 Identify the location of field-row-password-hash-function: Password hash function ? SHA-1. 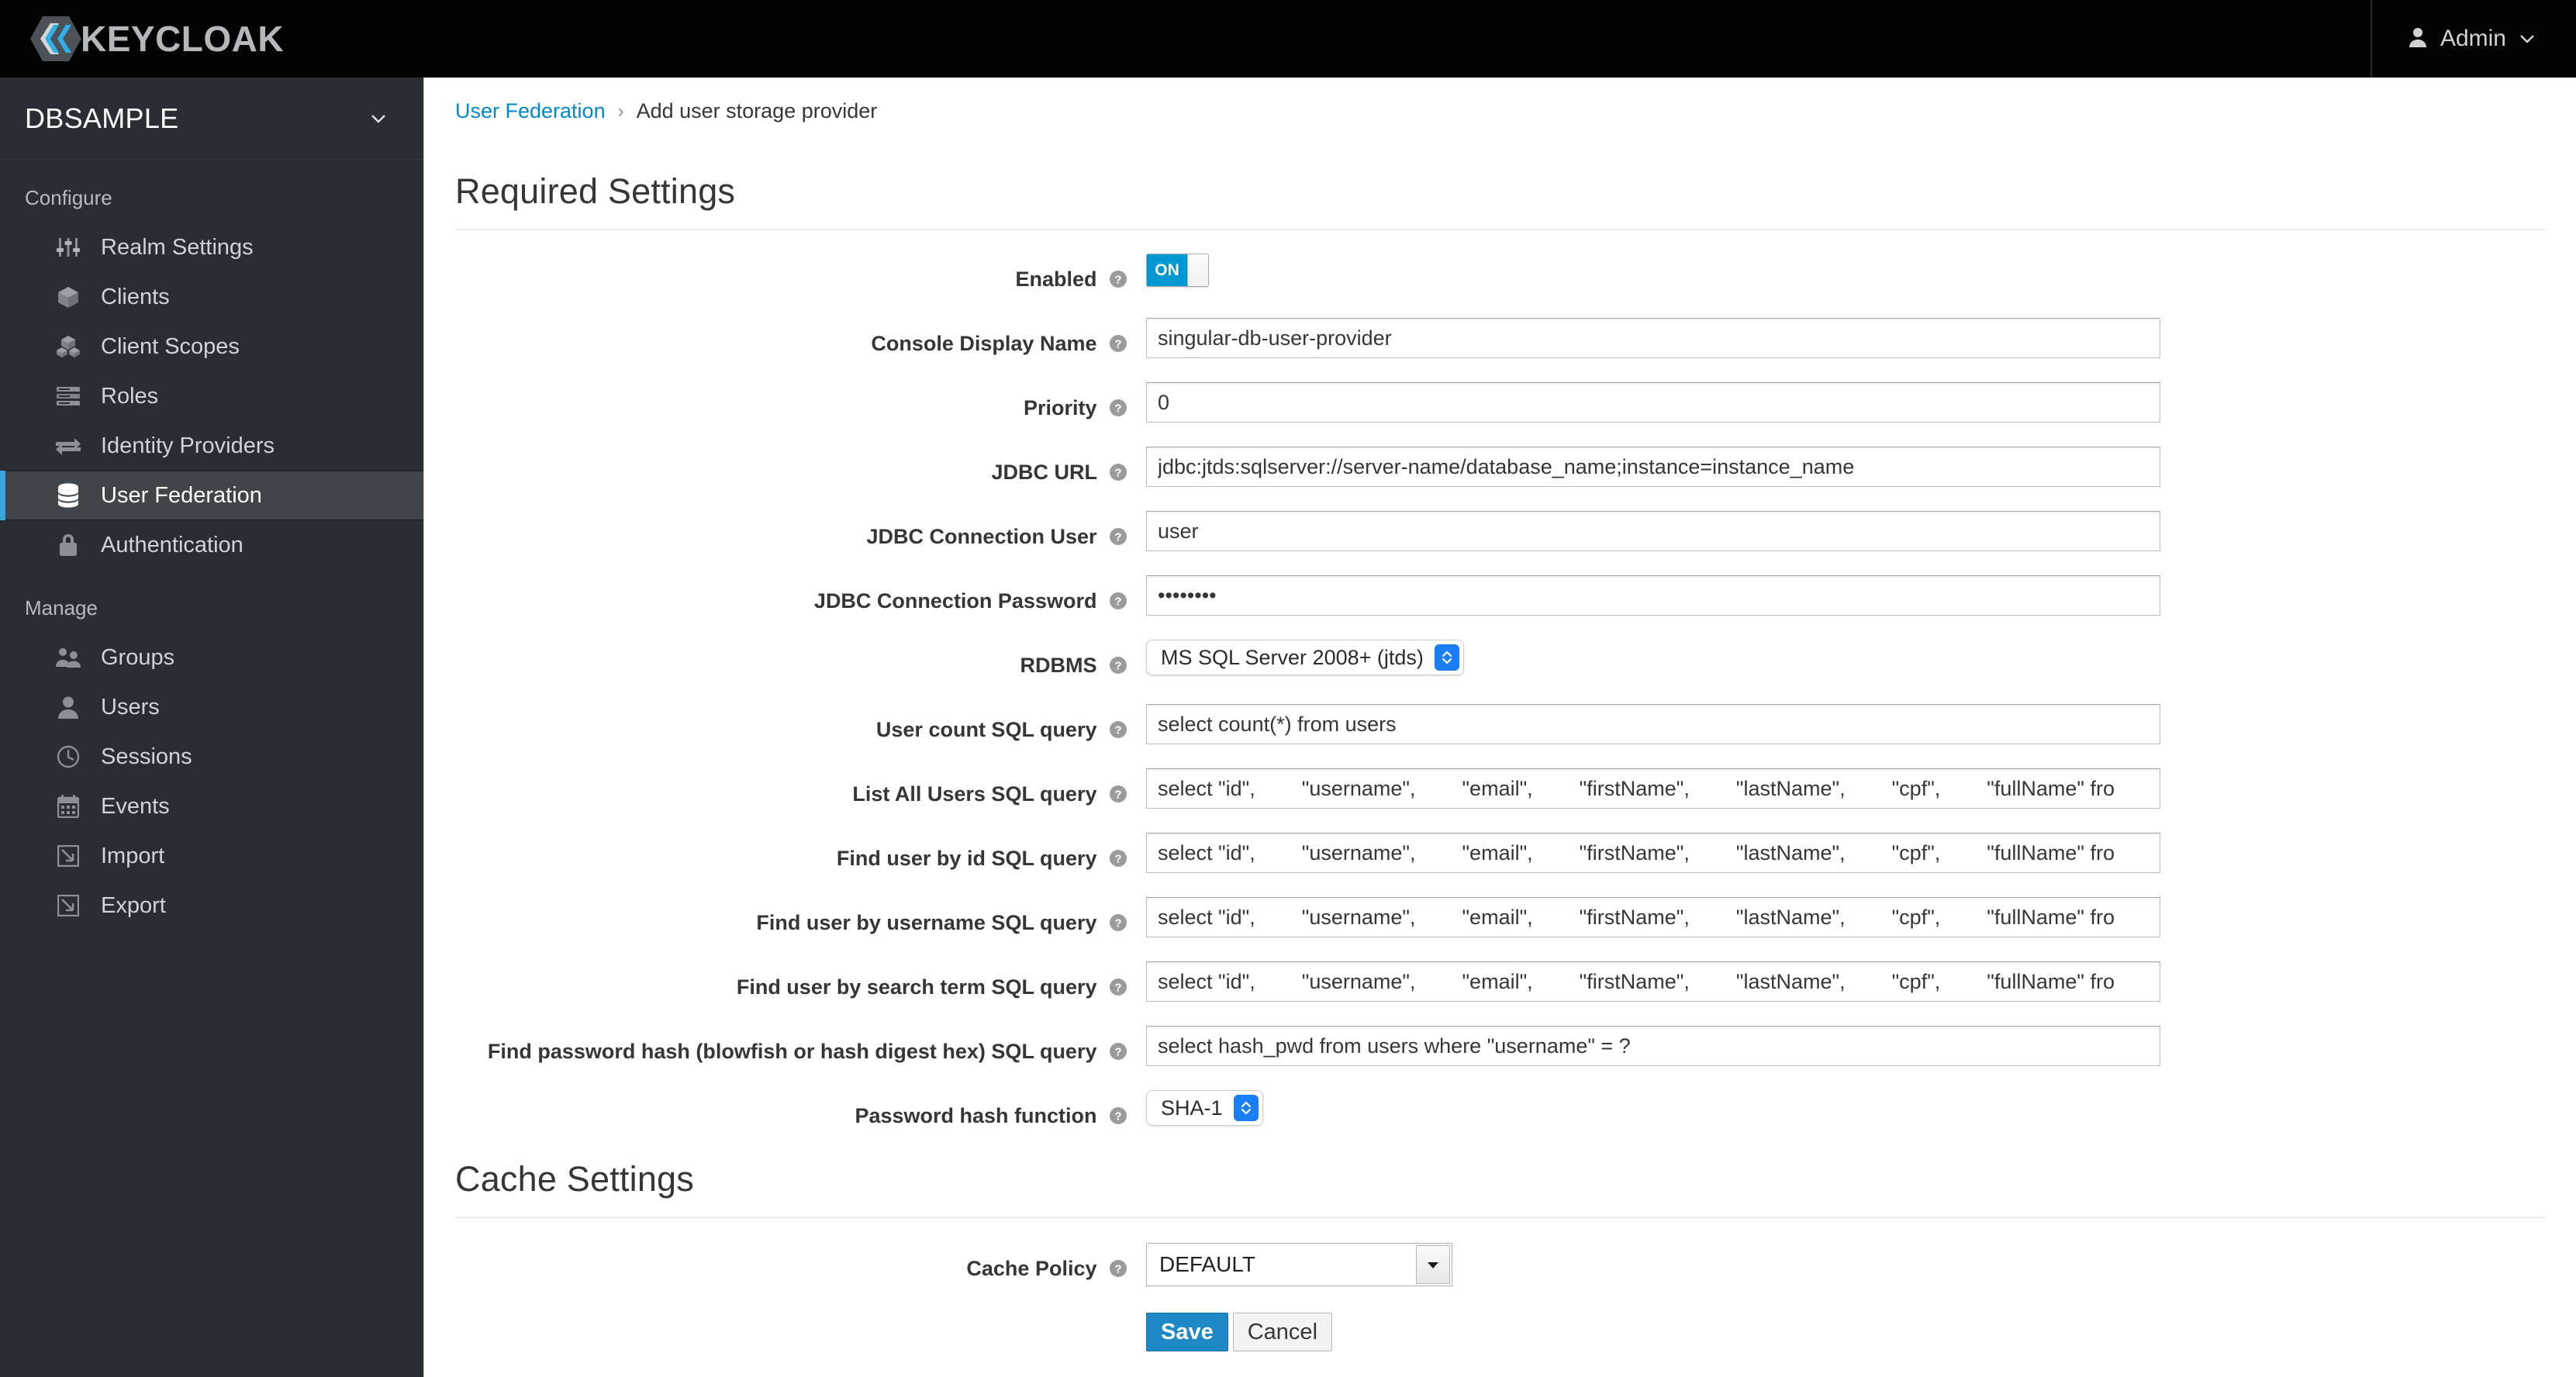
(1500, 1110).